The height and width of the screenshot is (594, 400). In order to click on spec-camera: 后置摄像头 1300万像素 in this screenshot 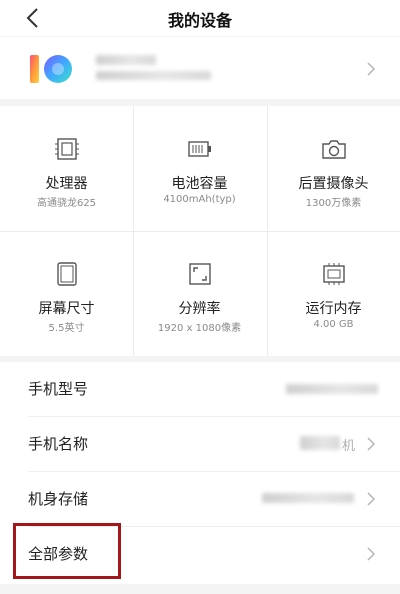, I will do `click(333, 168)`.